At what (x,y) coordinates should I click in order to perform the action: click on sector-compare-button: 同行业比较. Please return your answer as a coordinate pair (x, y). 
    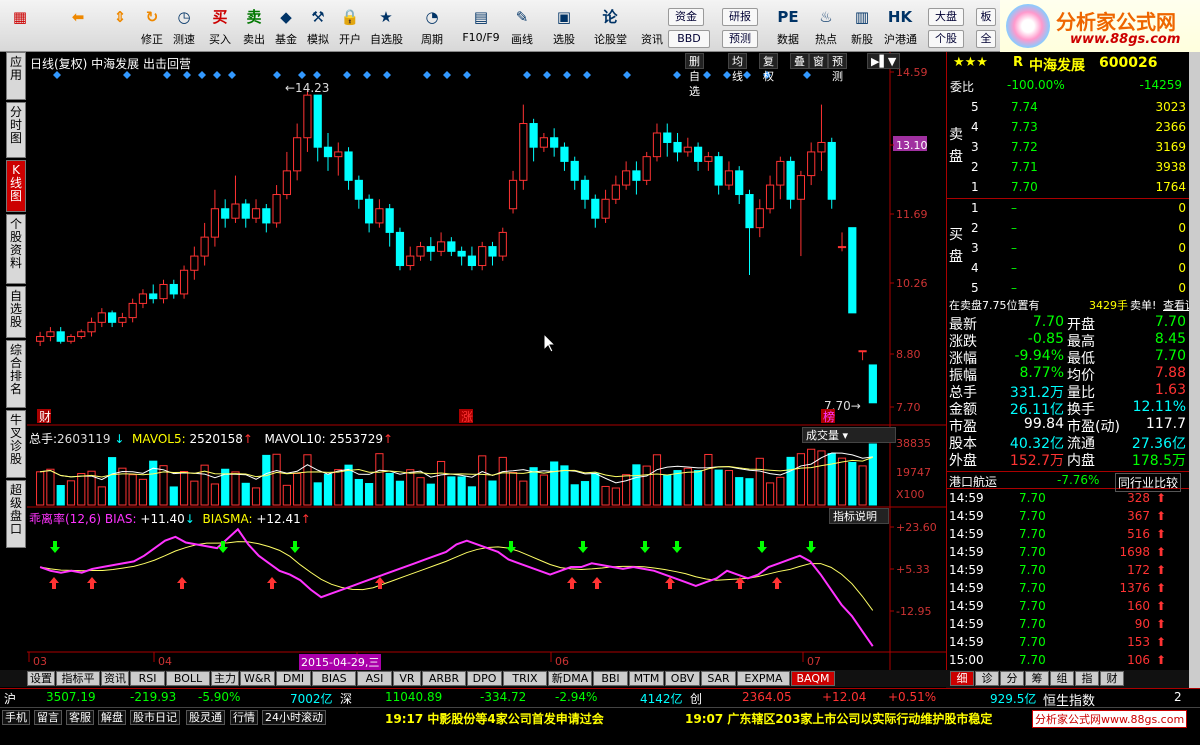
    Looking at the image, I should click on (1148, 482).